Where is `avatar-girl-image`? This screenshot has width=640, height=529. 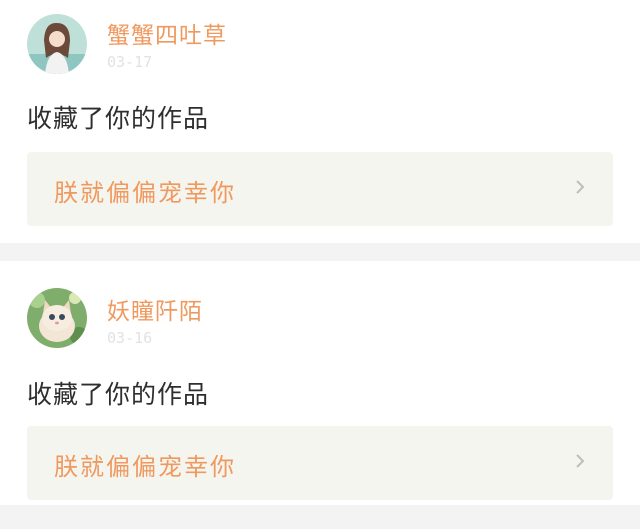 avatar-girl-image is located at coordinates (57, 44).